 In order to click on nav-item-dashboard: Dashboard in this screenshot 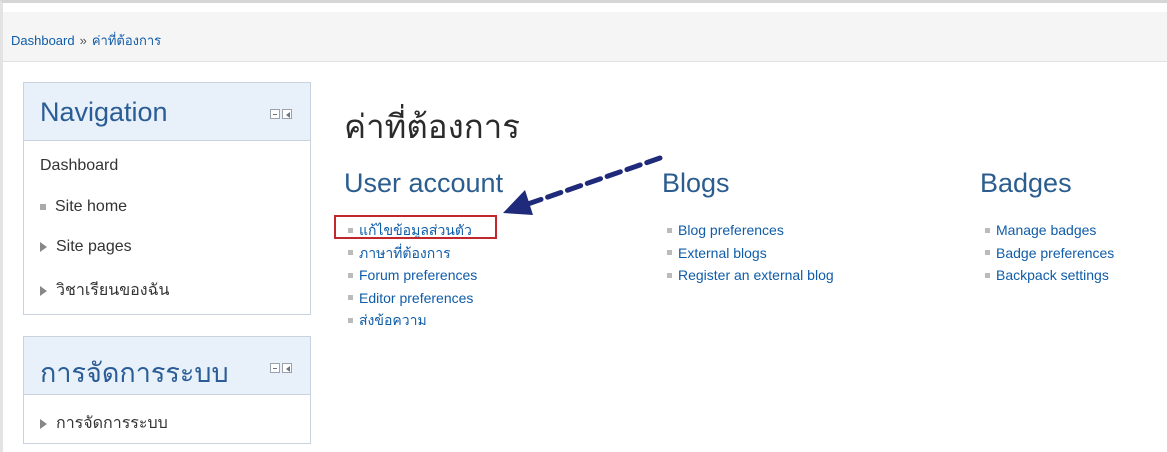, I will do `click(79, 166)`.